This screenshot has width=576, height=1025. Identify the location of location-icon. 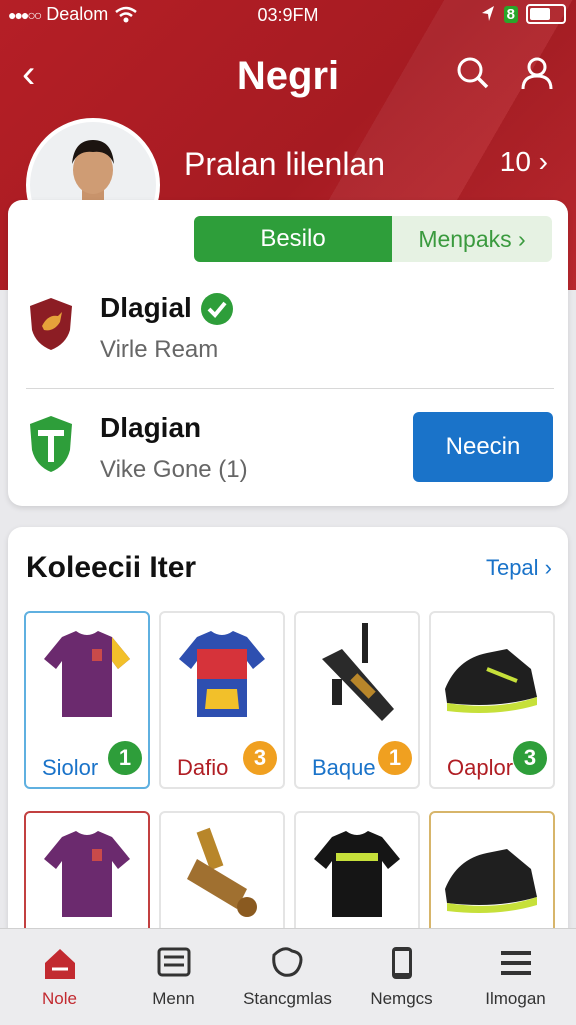
(487, 13).